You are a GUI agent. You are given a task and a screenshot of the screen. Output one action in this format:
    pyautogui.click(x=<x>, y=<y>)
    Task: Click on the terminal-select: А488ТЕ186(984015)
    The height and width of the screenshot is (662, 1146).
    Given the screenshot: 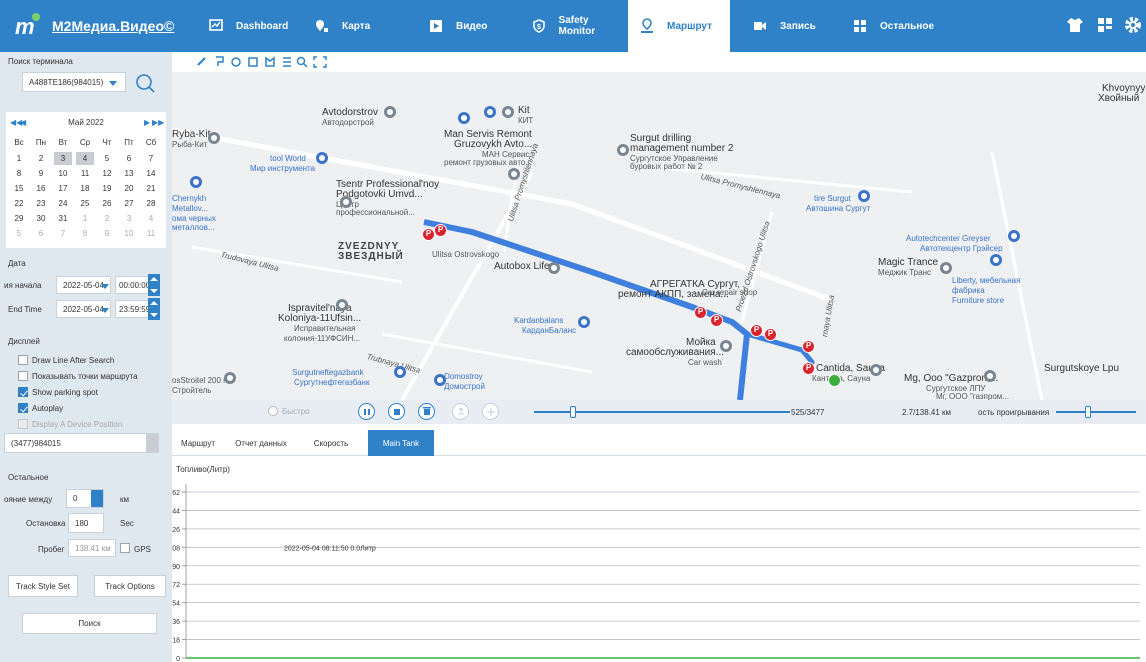 What is the action you would take?
    pyautogui.click(x=74, y=82)
    